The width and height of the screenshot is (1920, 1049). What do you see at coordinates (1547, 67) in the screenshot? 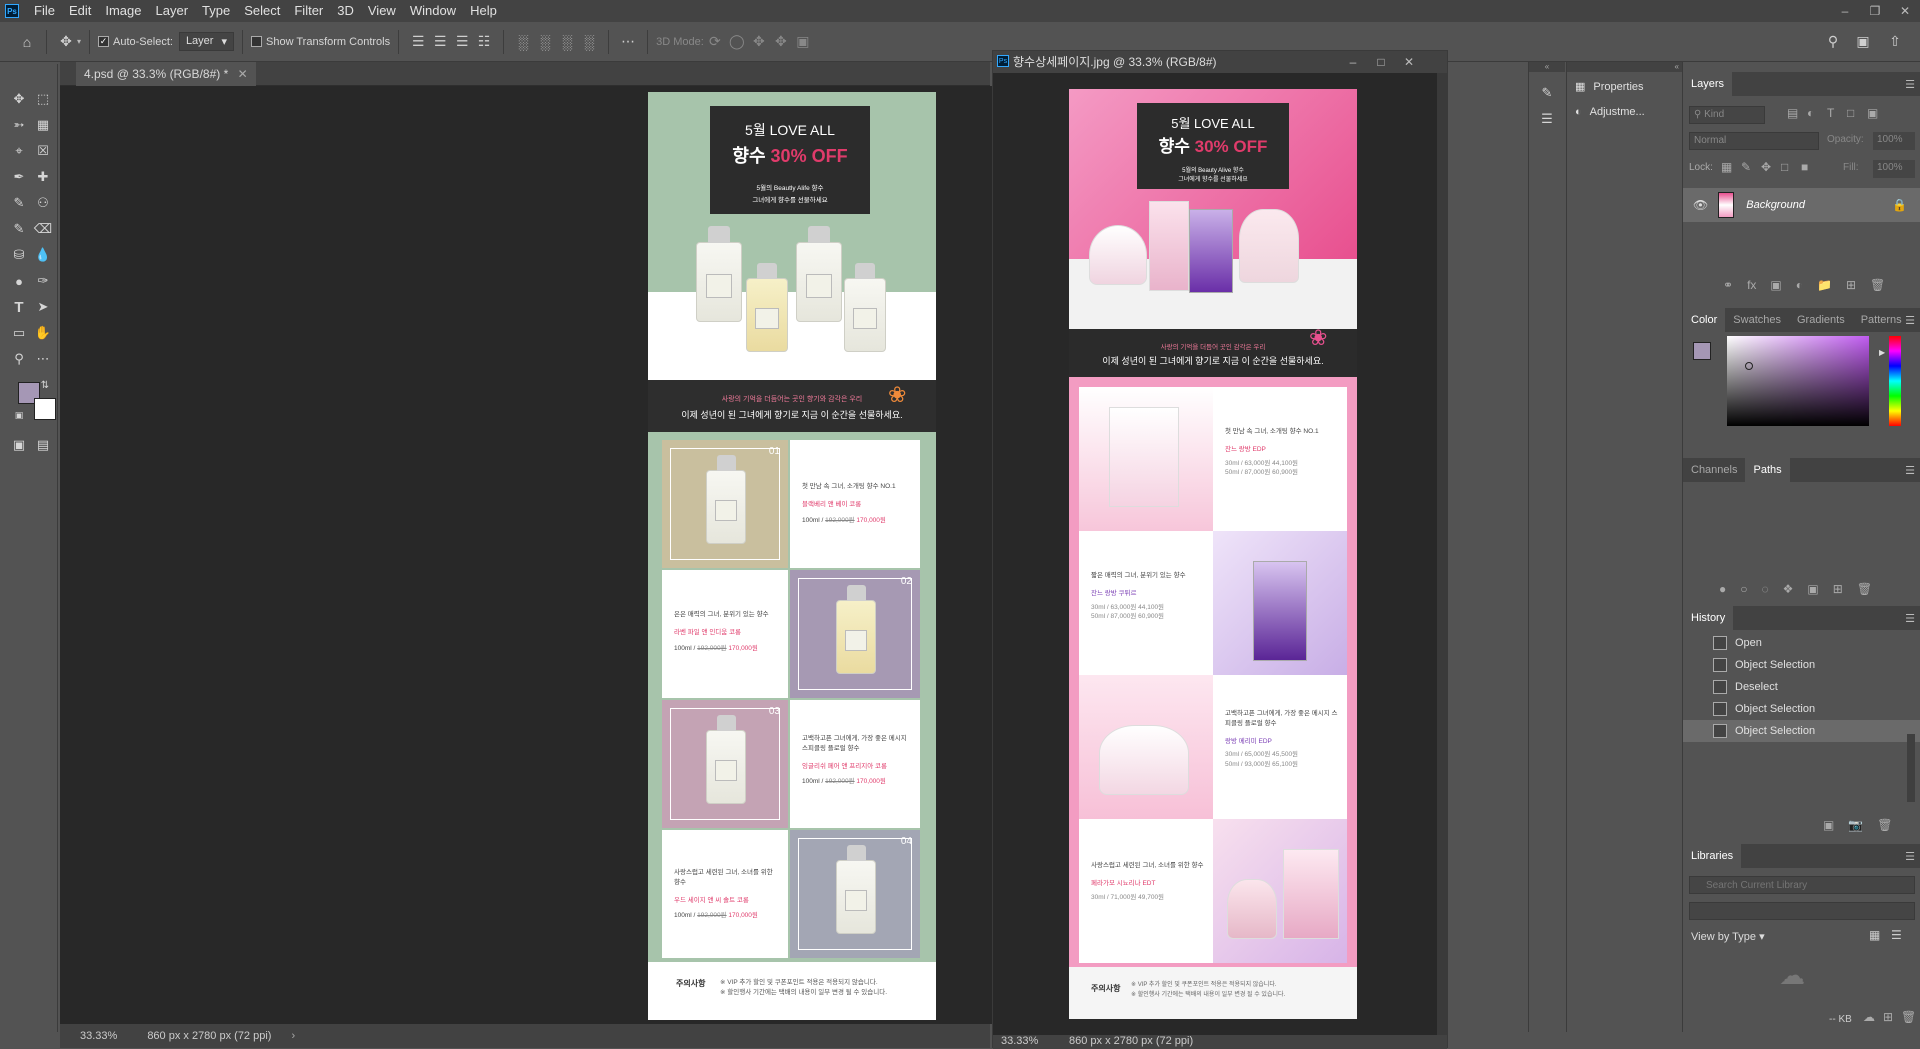
I see `collapse-icon: «` at bounding box center [1547, 67].